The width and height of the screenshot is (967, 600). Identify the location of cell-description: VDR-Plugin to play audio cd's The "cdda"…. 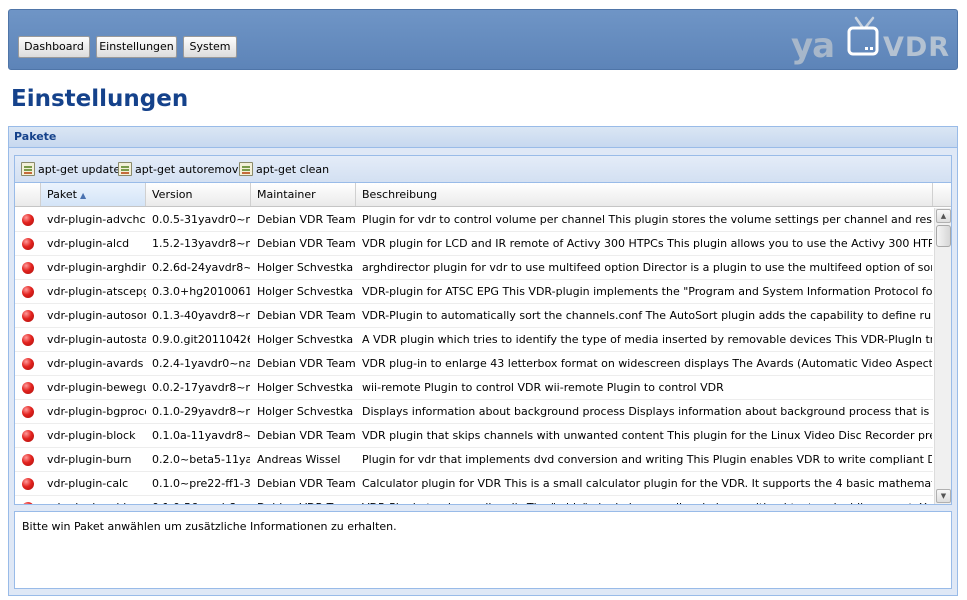
(647, 500).